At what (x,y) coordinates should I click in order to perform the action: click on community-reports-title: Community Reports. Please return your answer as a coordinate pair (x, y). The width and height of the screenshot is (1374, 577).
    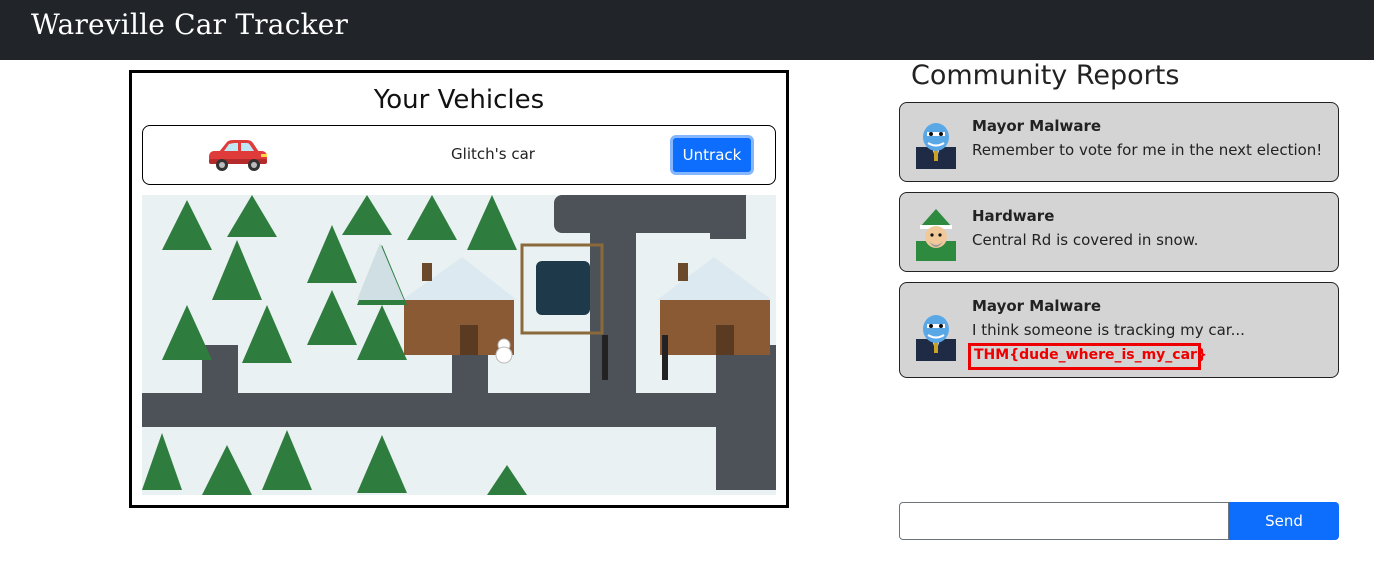
    Looking at the image, I should click on (1045, 75).